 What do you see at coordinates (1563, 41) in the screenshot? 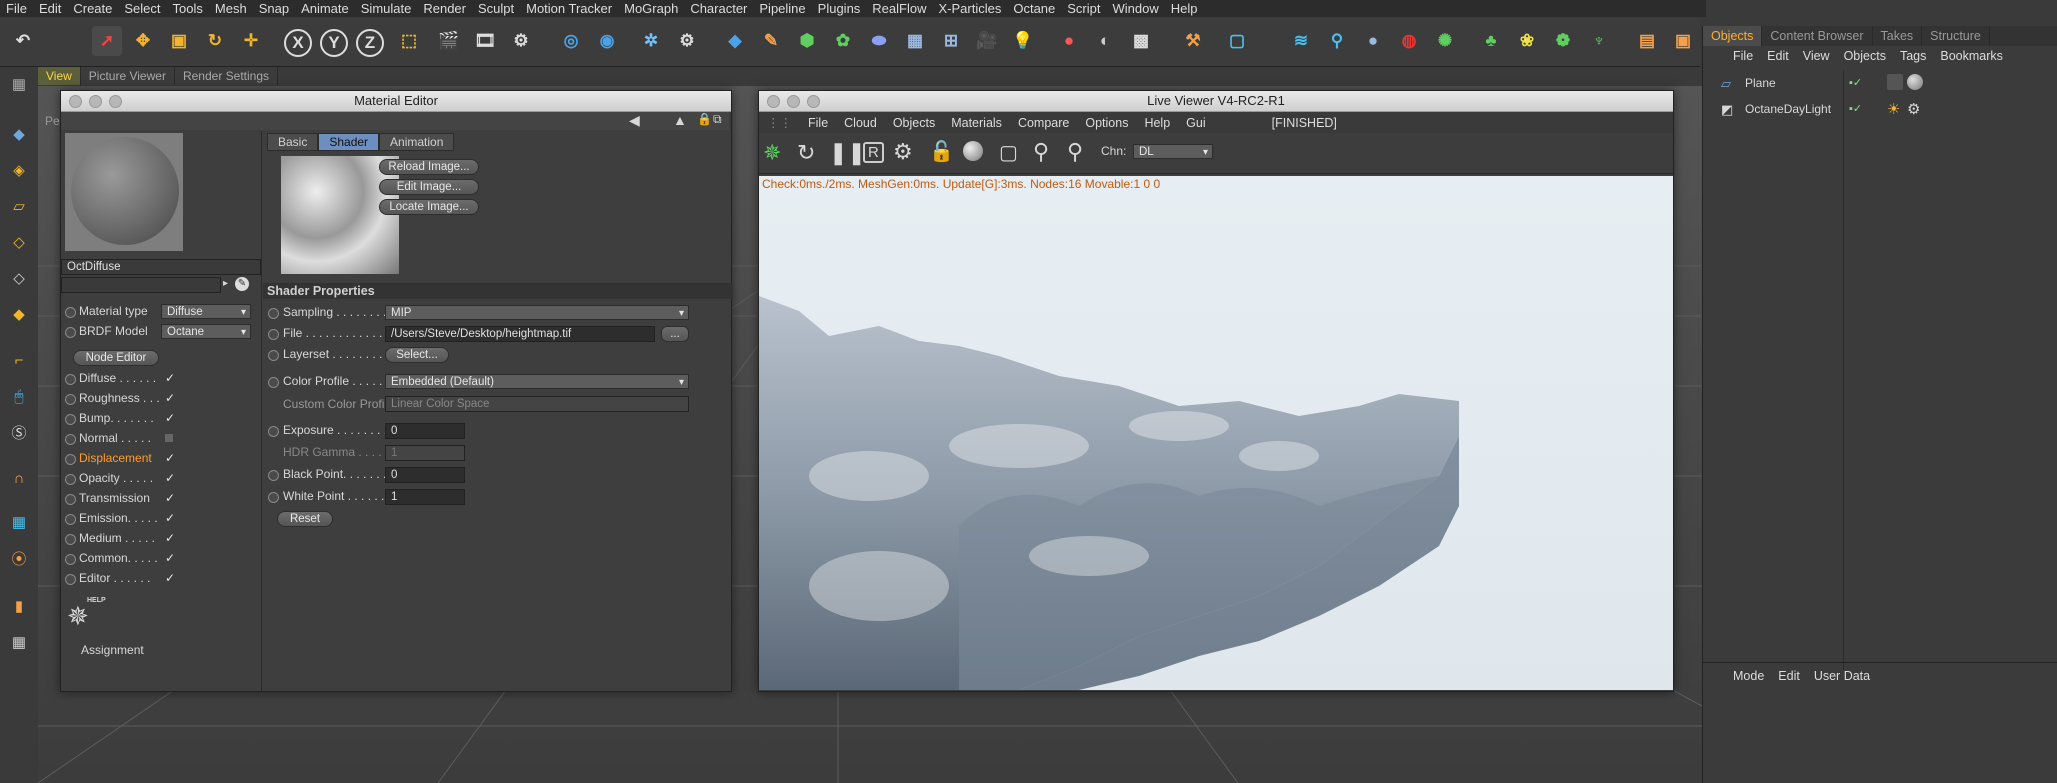
I see `plant-icon: ❁` at bounding box center [1563, 41].